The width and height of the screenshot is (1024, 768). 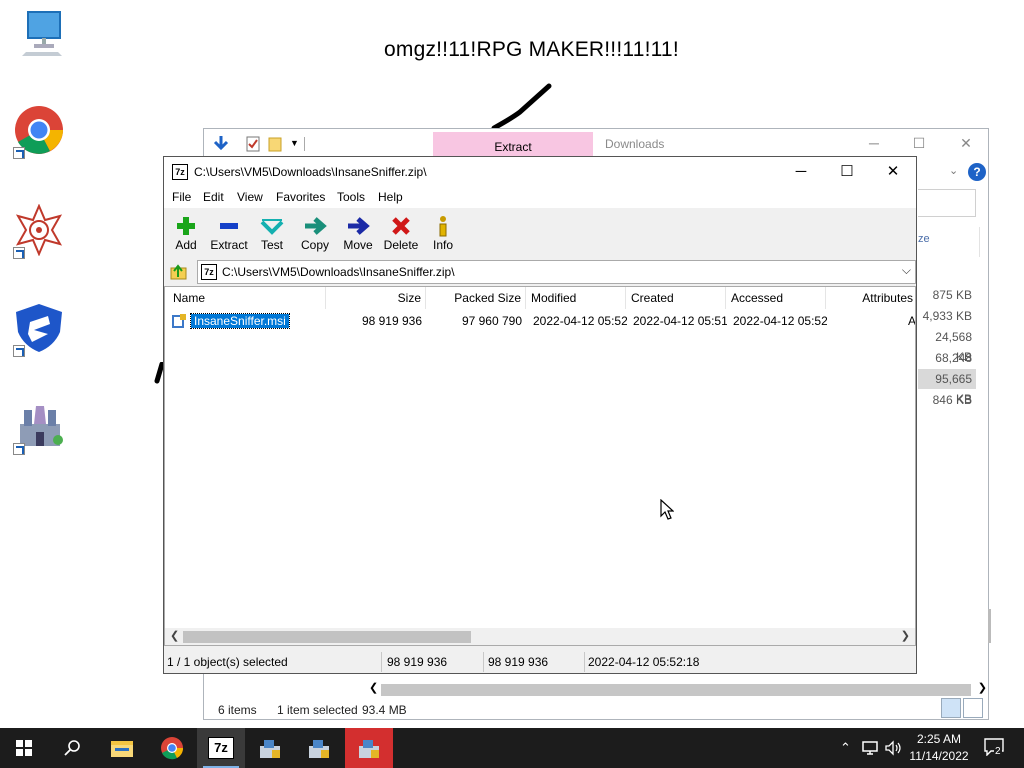 I want to click on mandala-app-icon, so click(x=40, y=231).